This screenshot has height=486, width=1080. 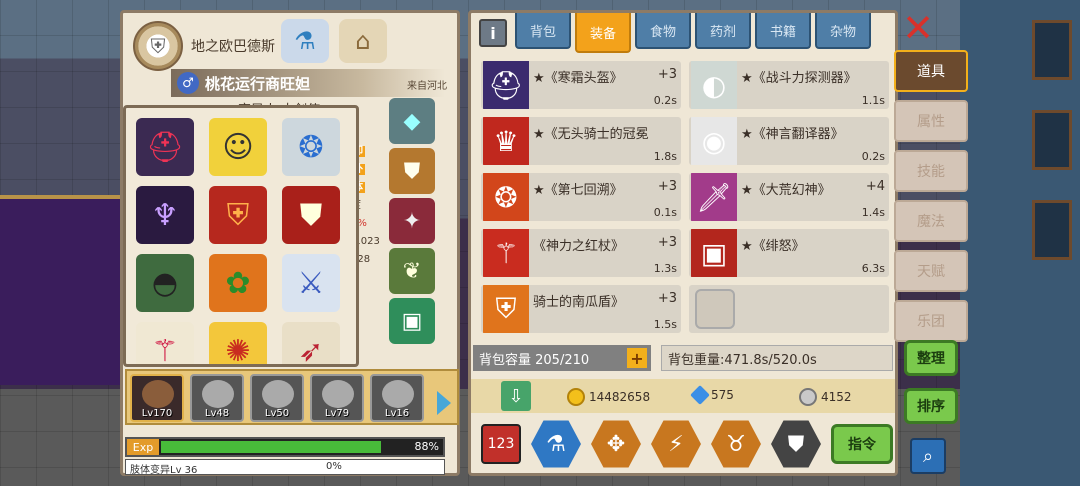 I want to click on necklace-icon: ❂, so click(x=506, y=197).